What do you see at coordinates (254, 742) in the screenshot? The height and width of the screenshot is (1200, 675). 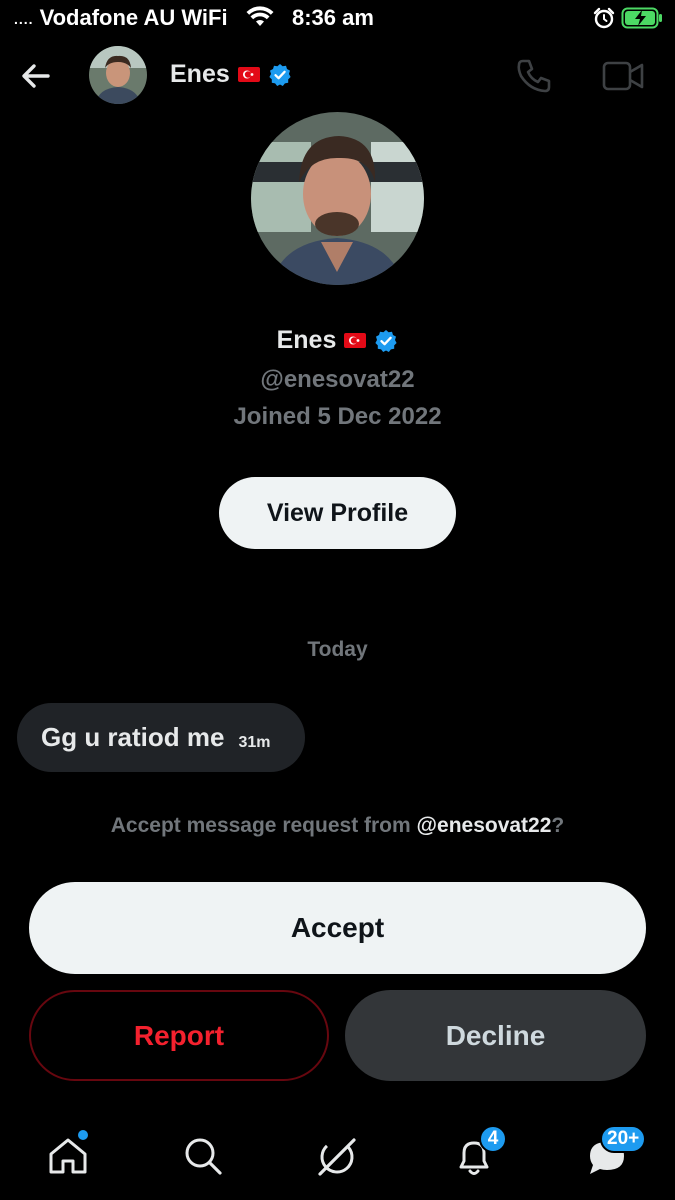 I see `message-timestamp: 31m` at bounding box center [254, 742].